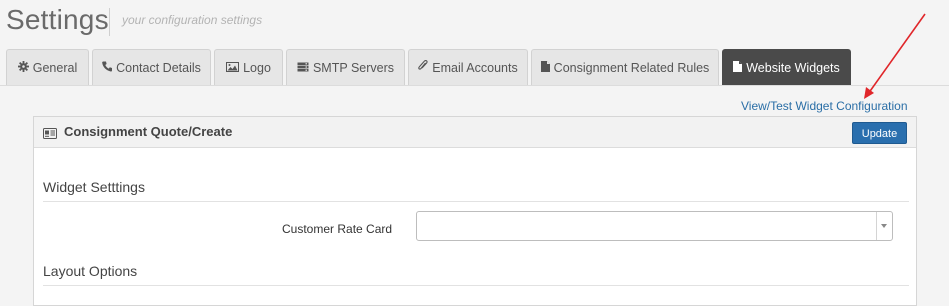 Image resolution: width=949 pixels, height=306 pixels. Describe the element at coordinates (879, 133) in the screenshot. I see `update-button: Update` at that location.